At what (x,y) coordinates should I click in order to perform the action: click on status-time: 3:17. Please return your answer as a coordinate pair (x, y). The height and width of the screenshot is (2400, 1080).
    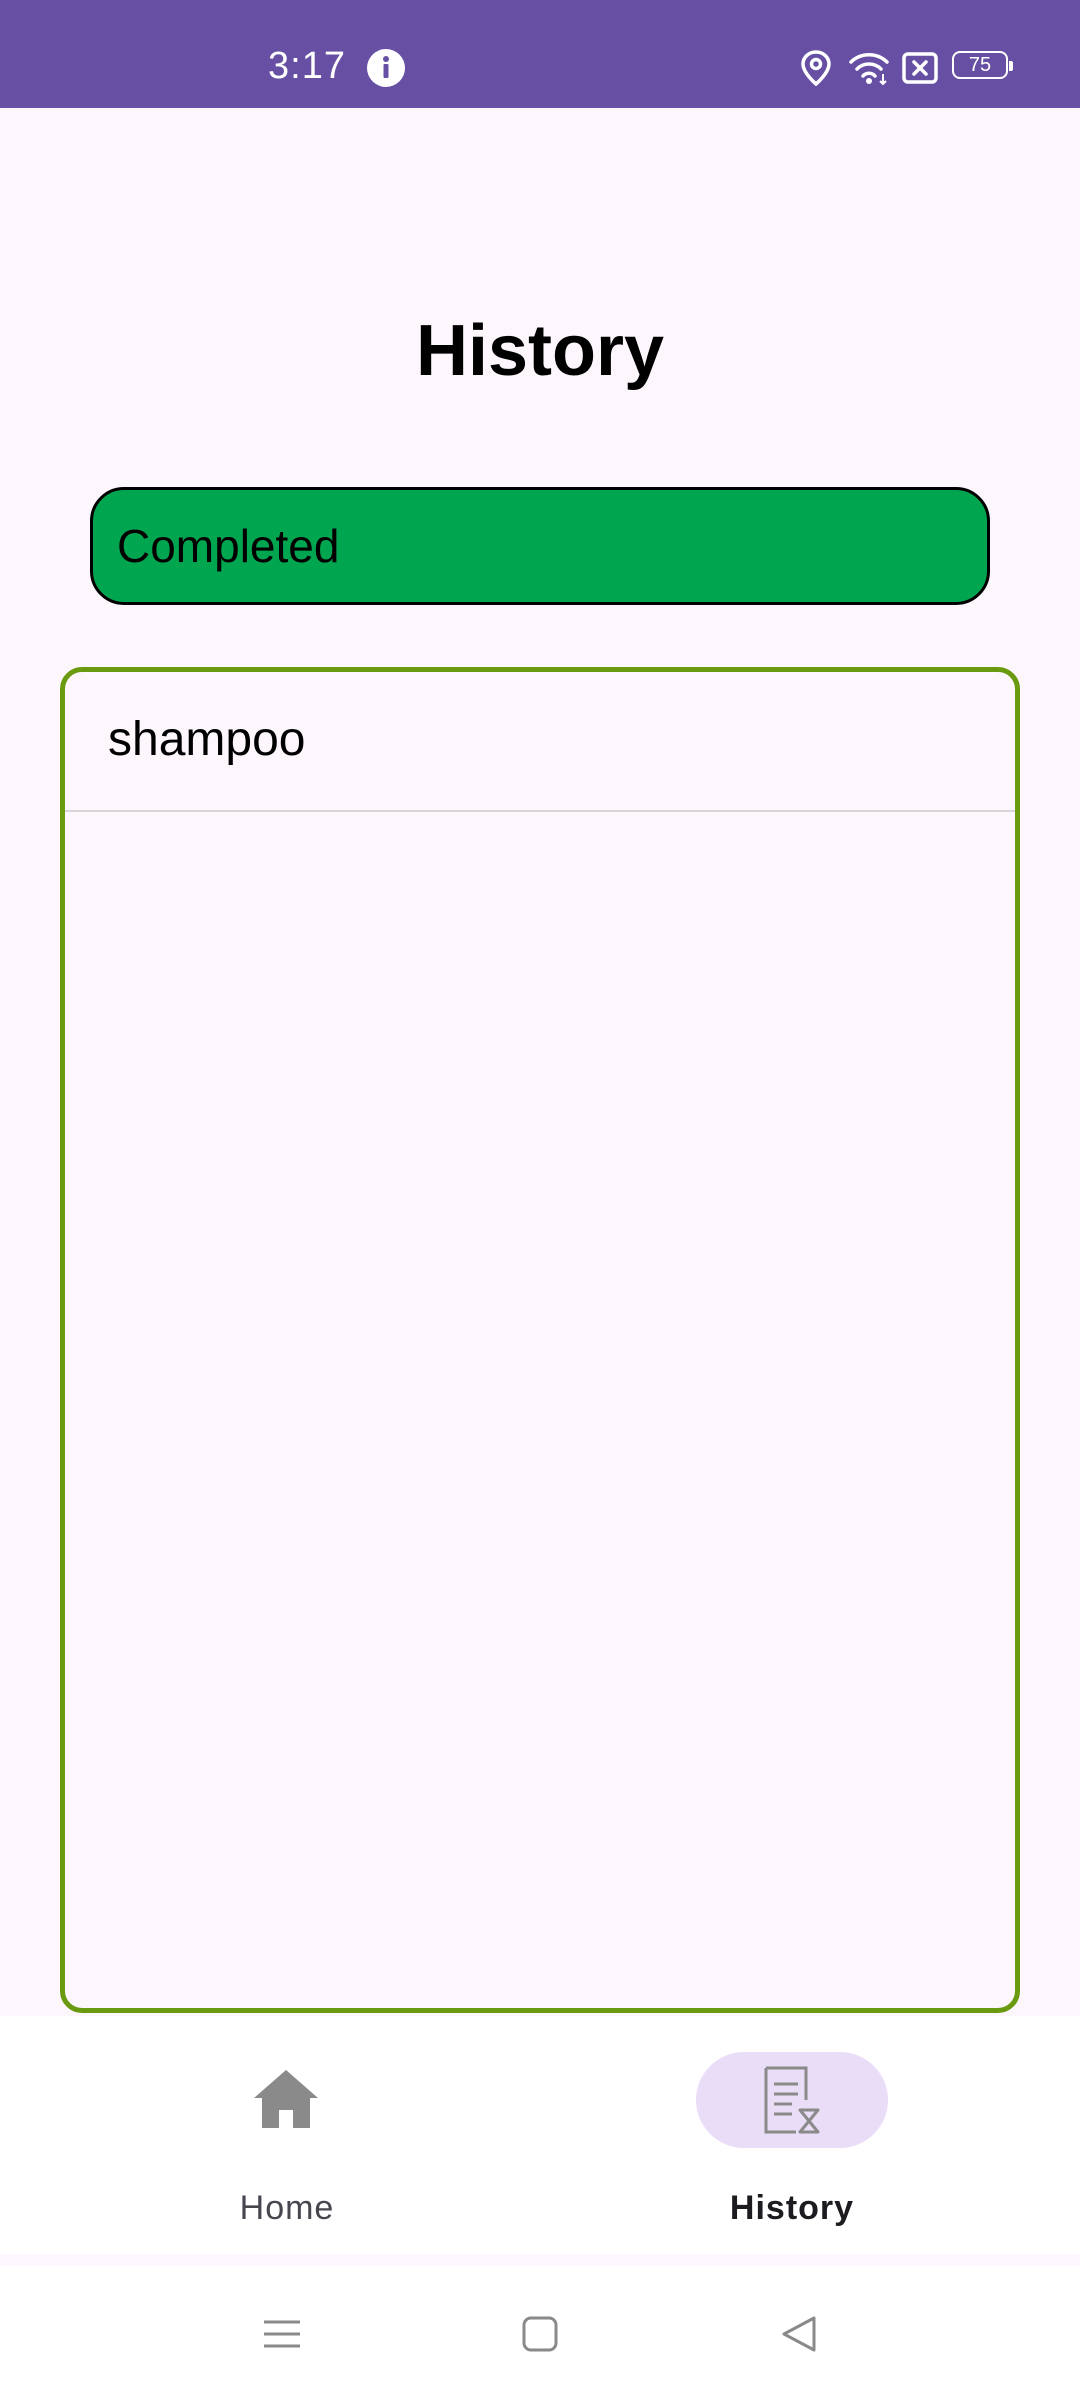
    Looking at the image, I should click on (307, 66).